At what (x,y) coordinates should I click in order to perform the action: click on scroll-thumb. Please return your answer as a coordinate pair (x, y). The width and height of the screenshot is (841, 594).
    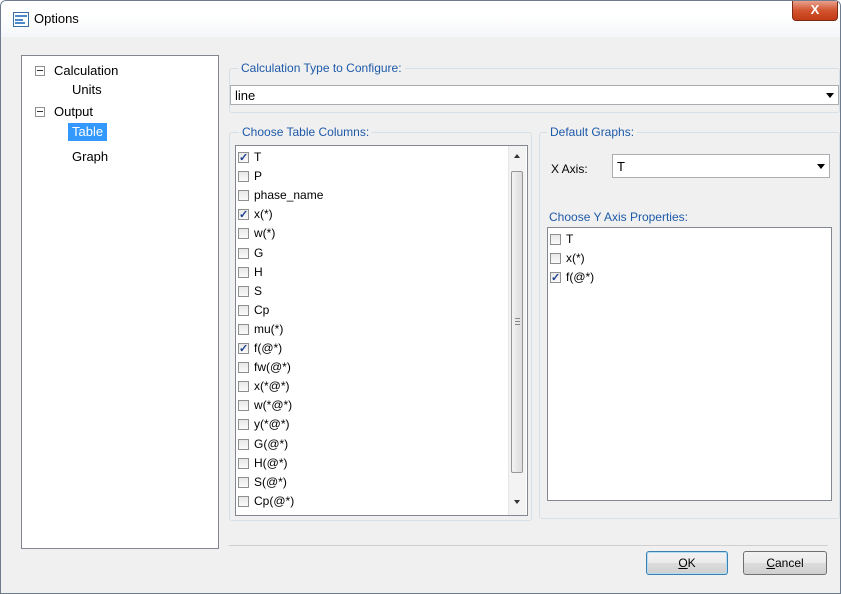
    Looking at the image, I should click on (517, 322).